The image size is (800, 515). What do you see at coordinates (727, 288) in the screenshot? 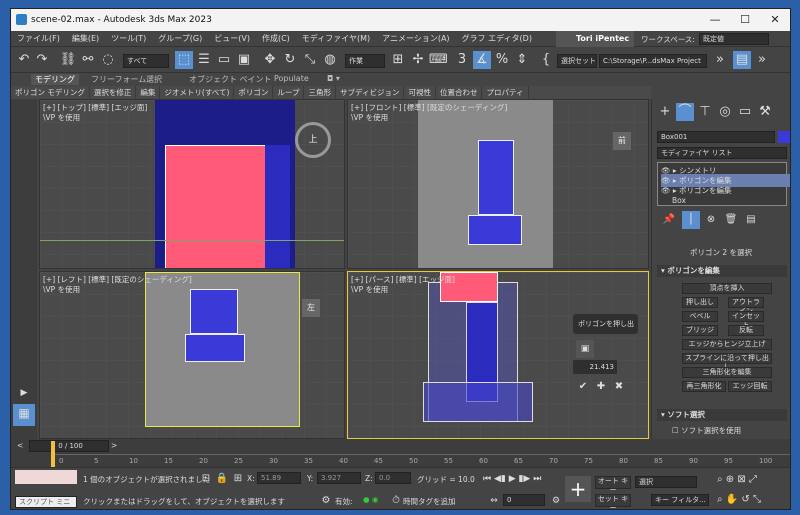
I see `insert-vertex-button: 頂点を挿入` at bounding box center [727, 288].